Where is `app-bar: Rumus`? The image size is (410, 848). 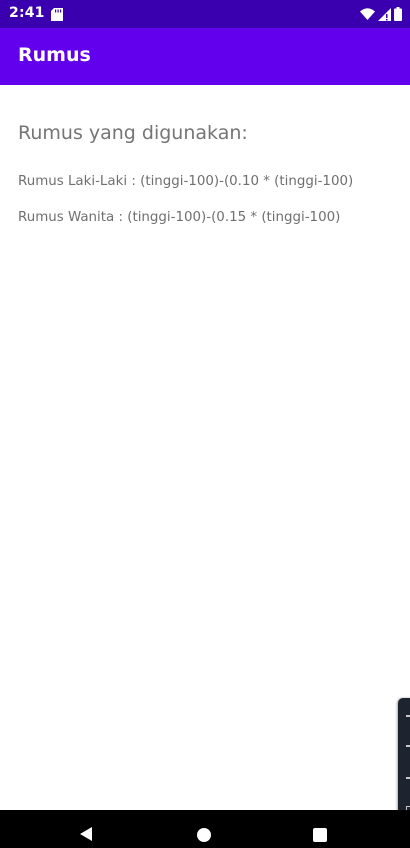
app-bar: Rumus is located at coordinates (205, 56).